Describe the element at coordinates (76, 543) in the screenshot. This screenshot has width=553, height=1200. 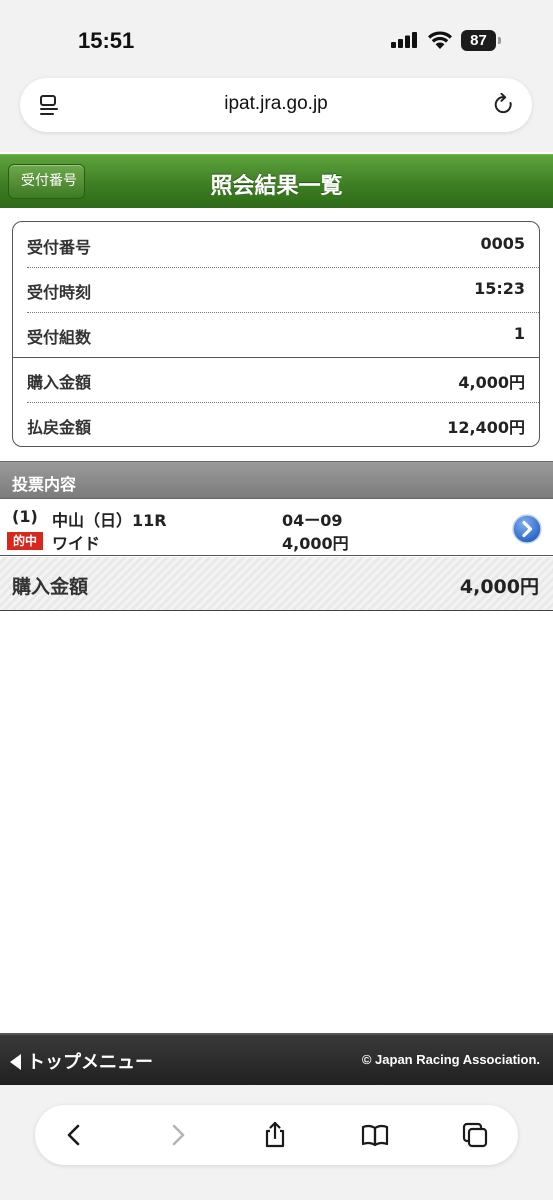
I see `bet-type: ワイド` at that location.